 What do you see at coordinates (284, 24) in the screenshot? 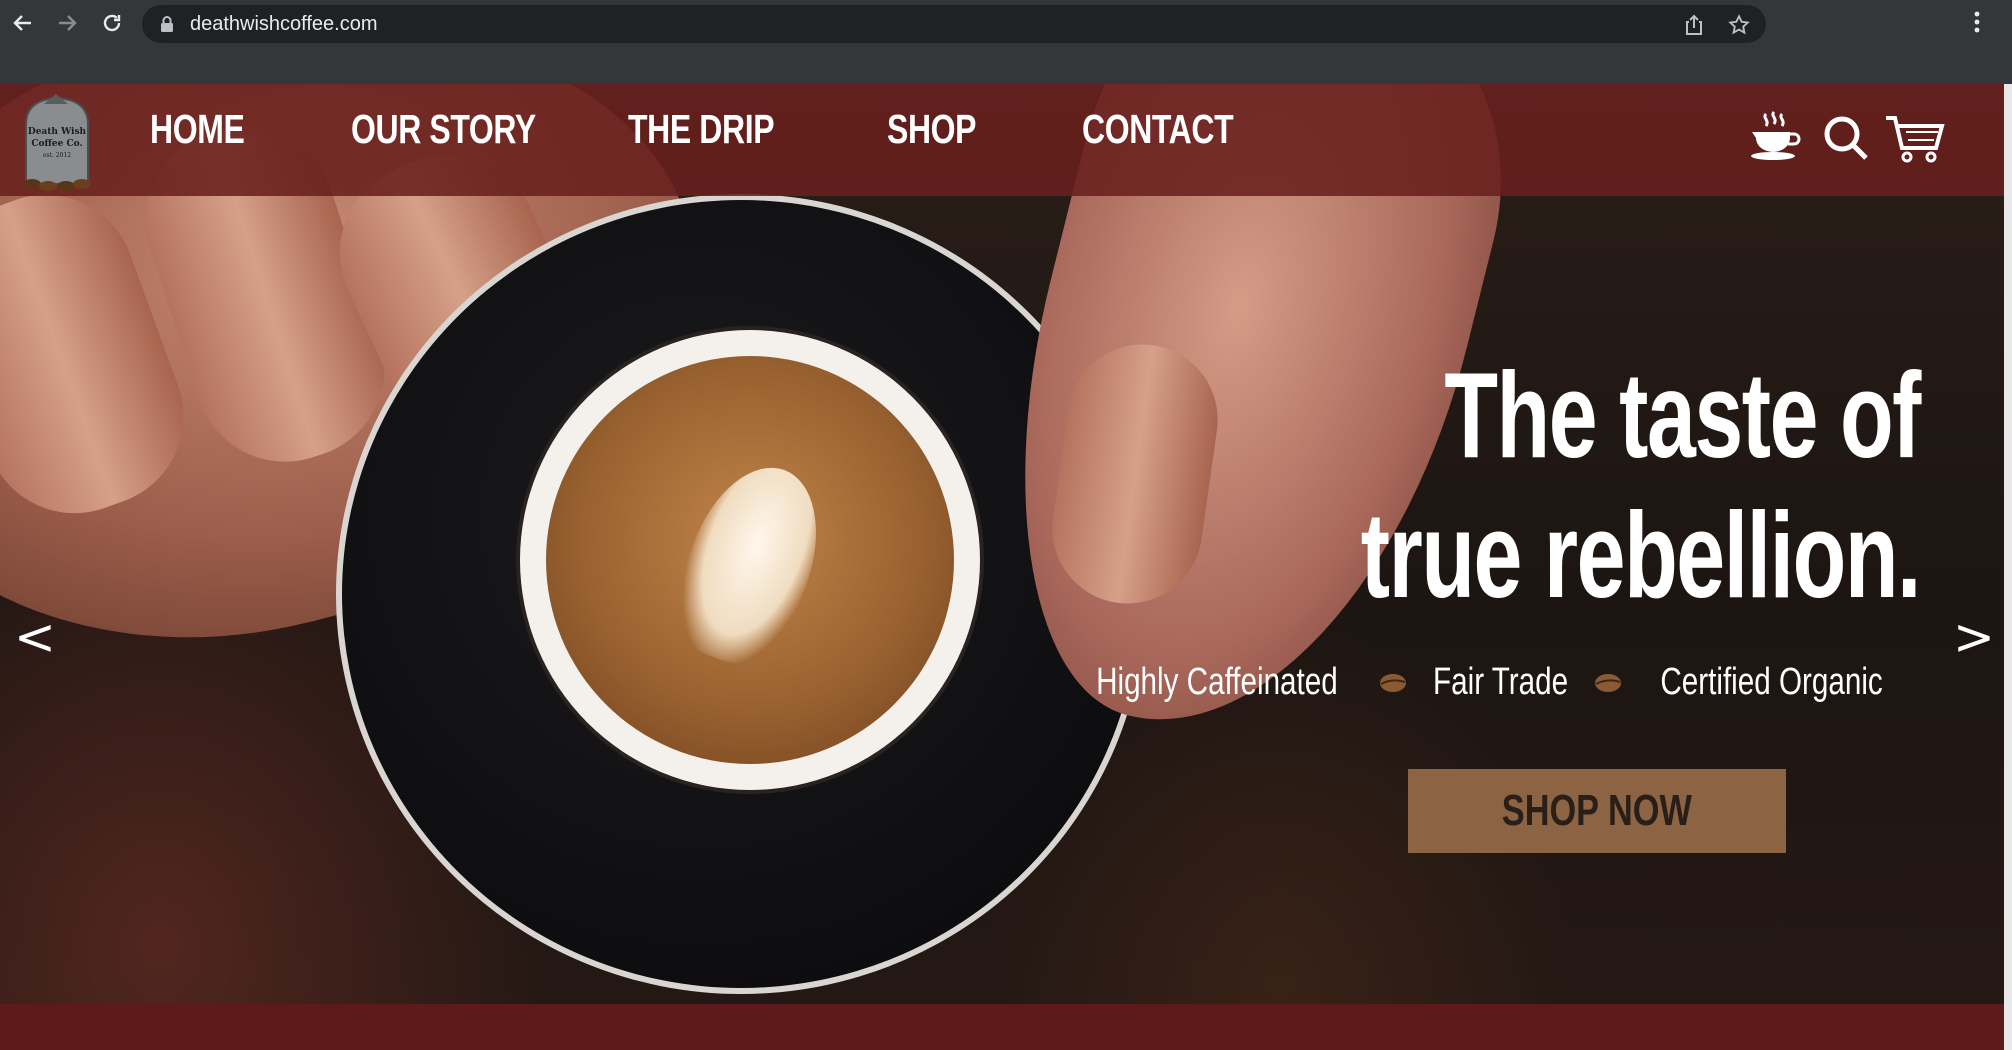
I see `url-text: deathwishcoffee.com` at bounding box center [284, 24].